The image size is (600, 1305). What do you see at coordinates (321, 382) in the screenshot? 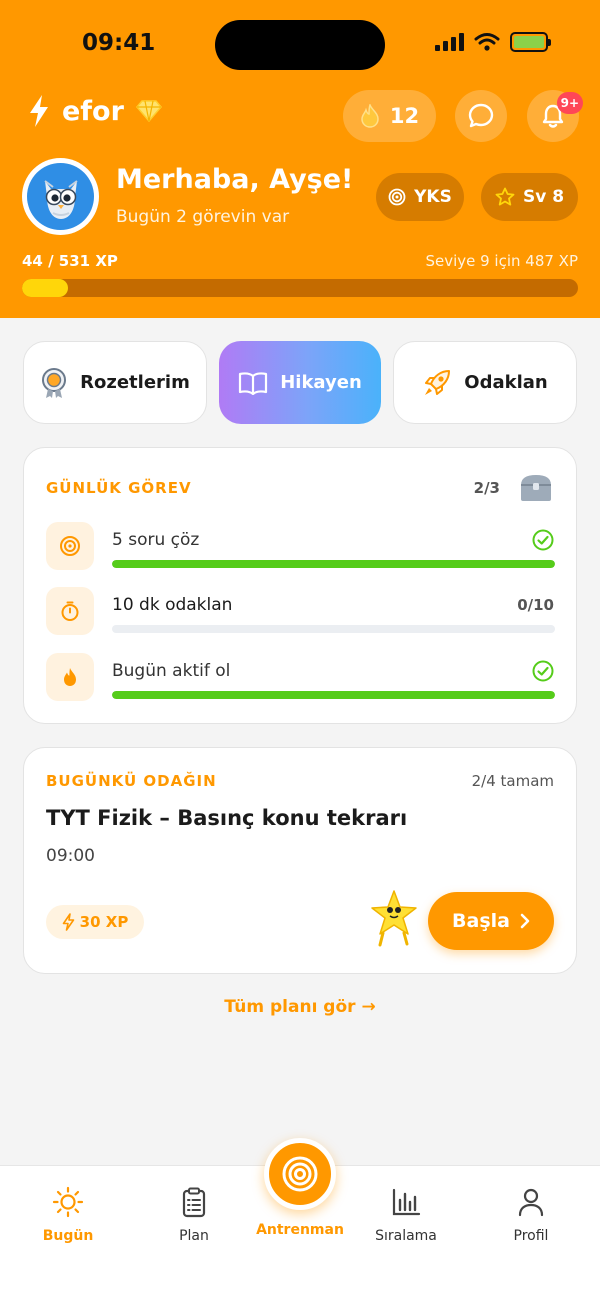
I see `story-button-label: Hikayen` at bounding box center [321, 382].